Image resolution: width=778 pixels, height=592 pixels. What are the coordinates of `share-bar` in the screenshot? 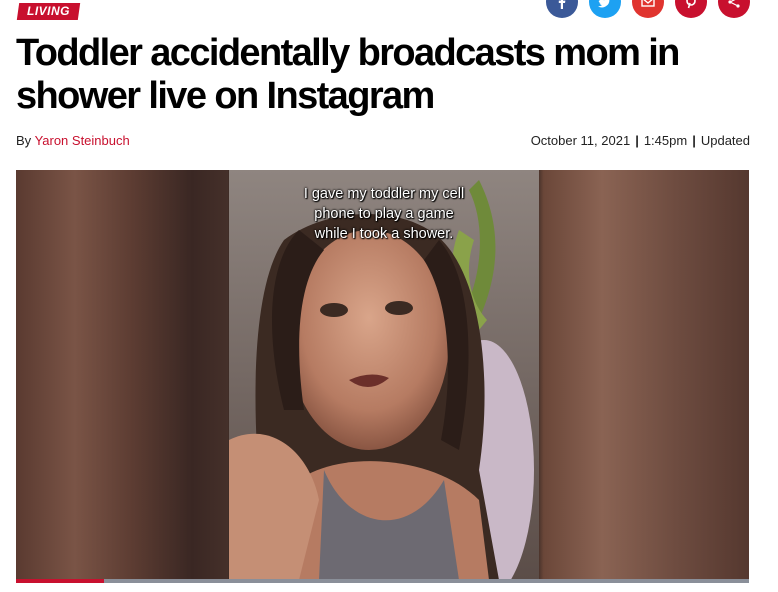 It's located at (648, 9).